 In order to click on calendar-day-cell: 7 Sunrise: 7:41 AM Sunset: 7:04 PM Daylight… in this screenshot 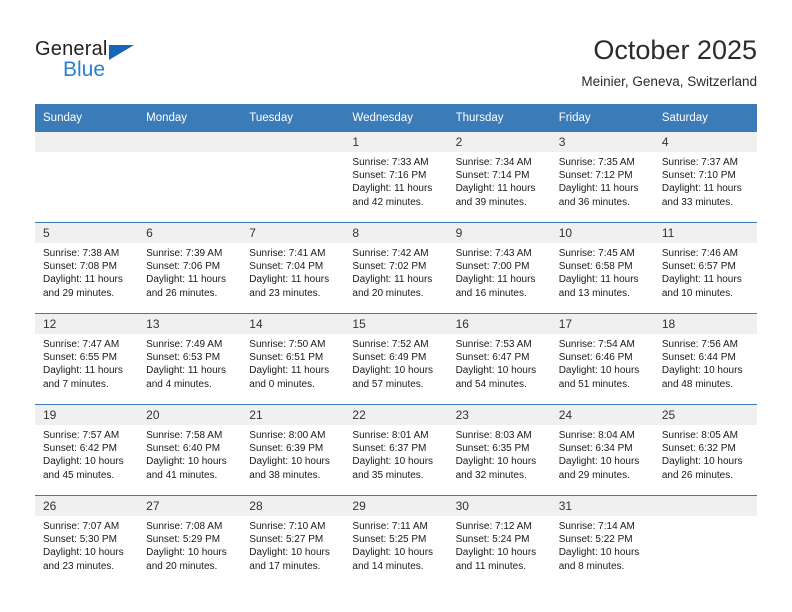, I will do `click(293, 268)`.